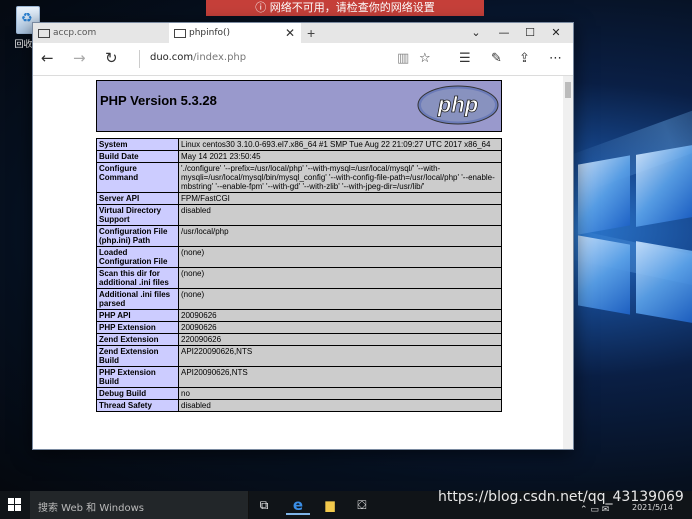 This screenshot has width=692, height=519. I want to click on php-logo: php, so click(458, 105).